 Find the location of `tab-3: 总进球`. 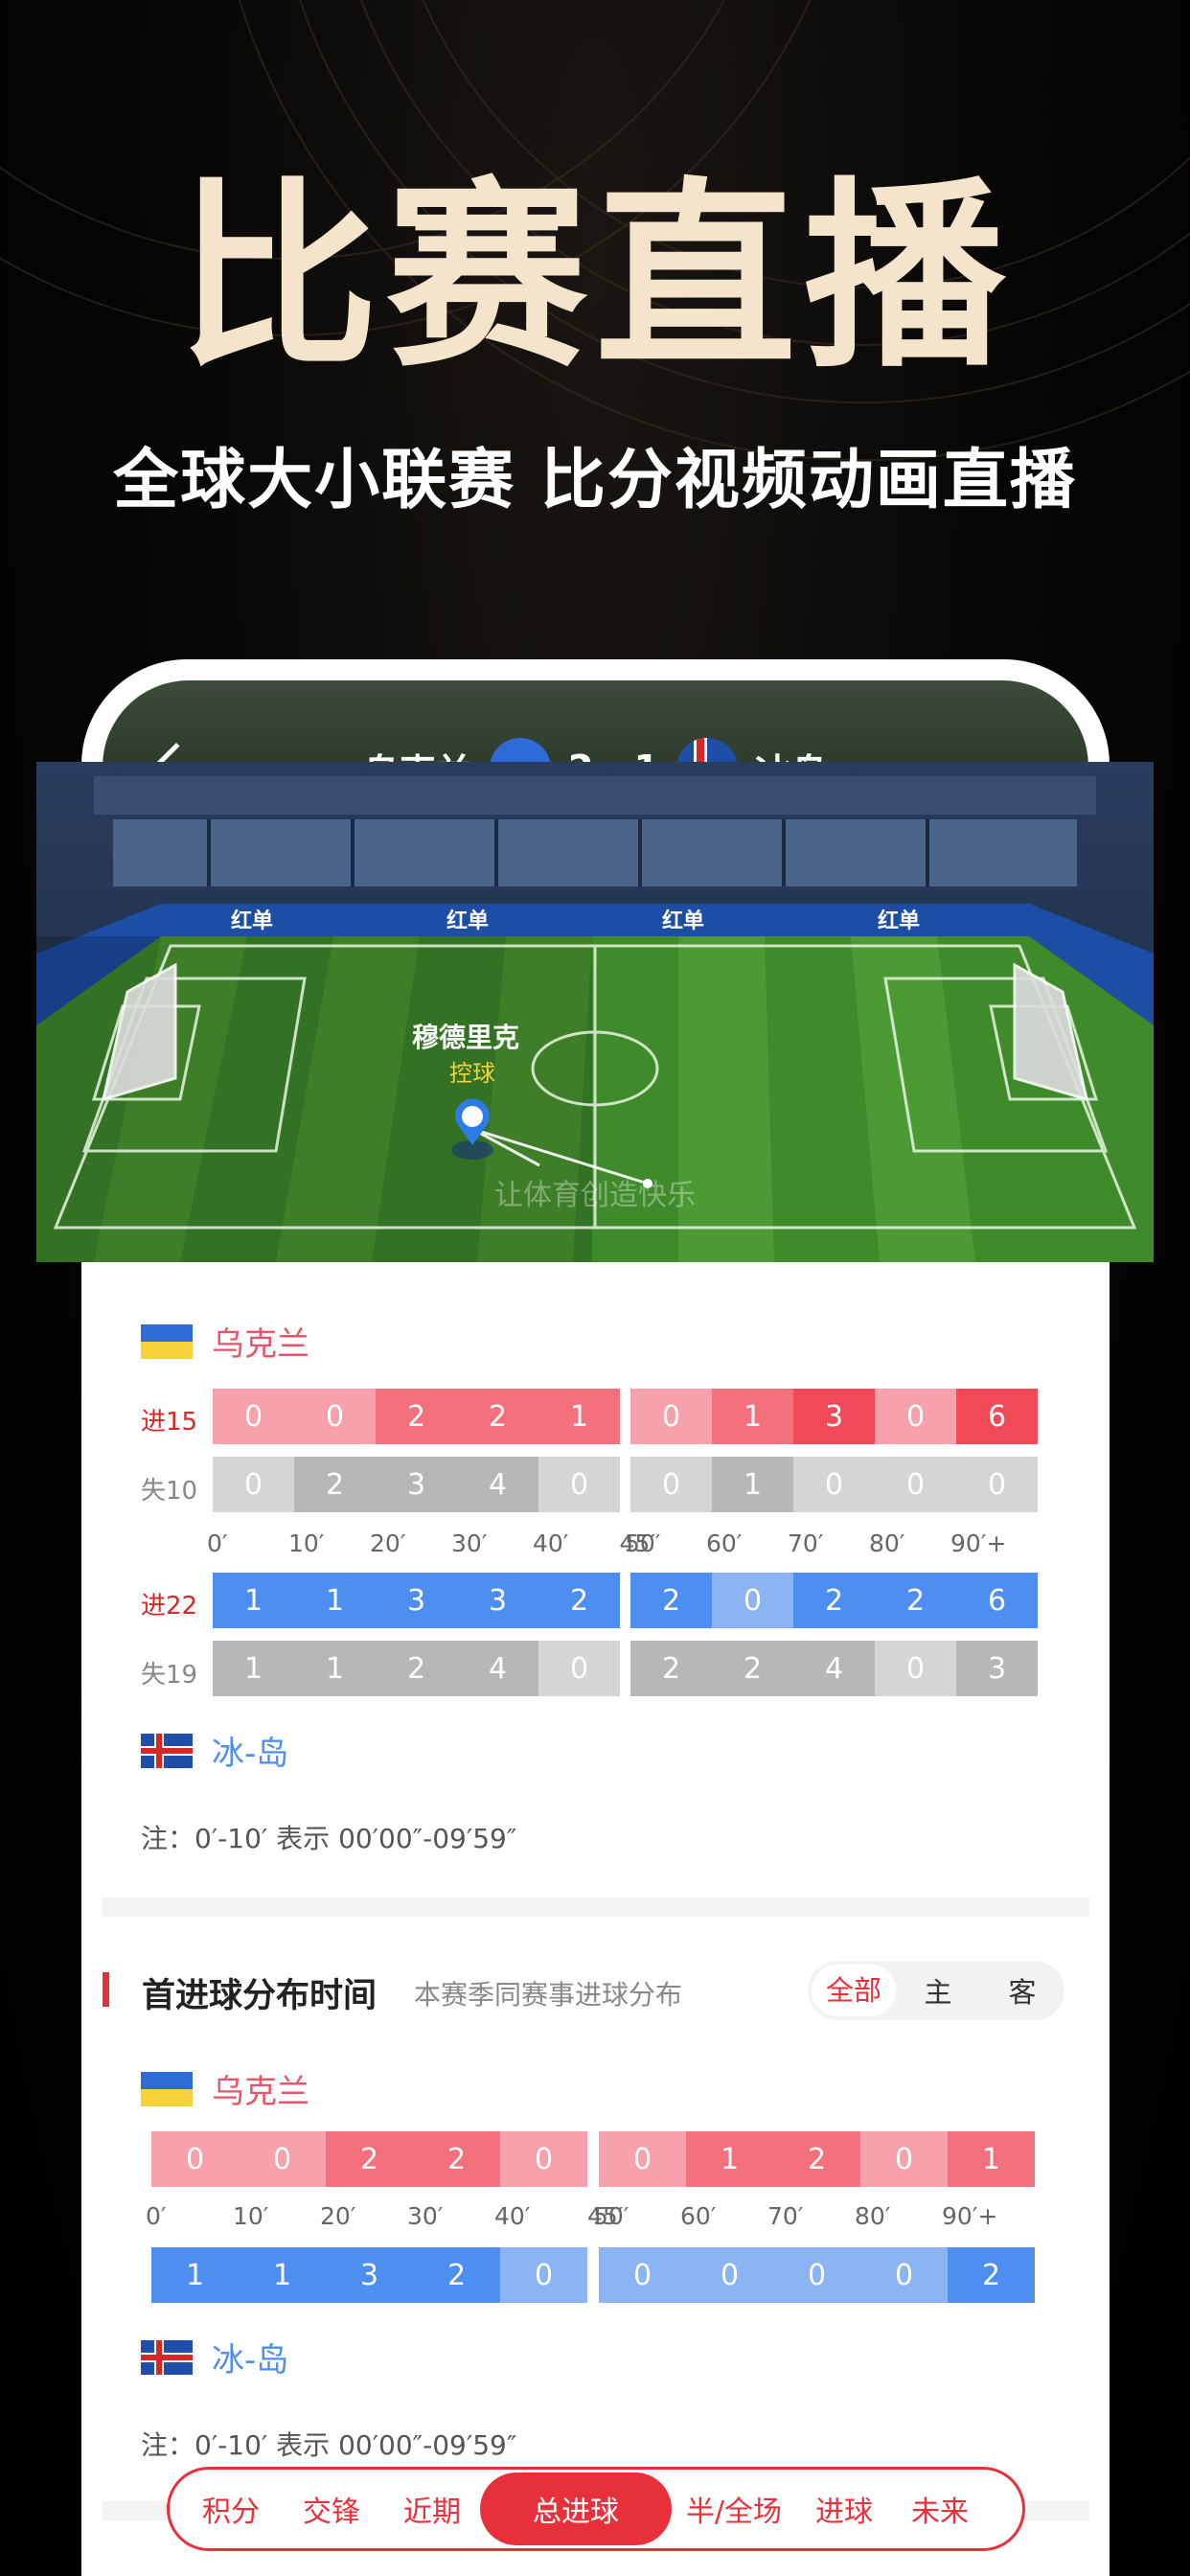

tab-3: 总进球 is located at coordinates (576, 2509).